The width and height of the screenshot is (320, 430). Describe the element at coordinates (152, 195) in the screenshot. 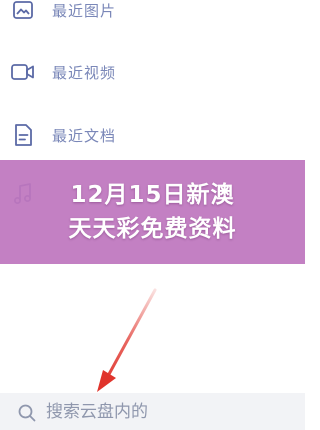

I see `banner-line-1: 12月15日新澳` at that location.